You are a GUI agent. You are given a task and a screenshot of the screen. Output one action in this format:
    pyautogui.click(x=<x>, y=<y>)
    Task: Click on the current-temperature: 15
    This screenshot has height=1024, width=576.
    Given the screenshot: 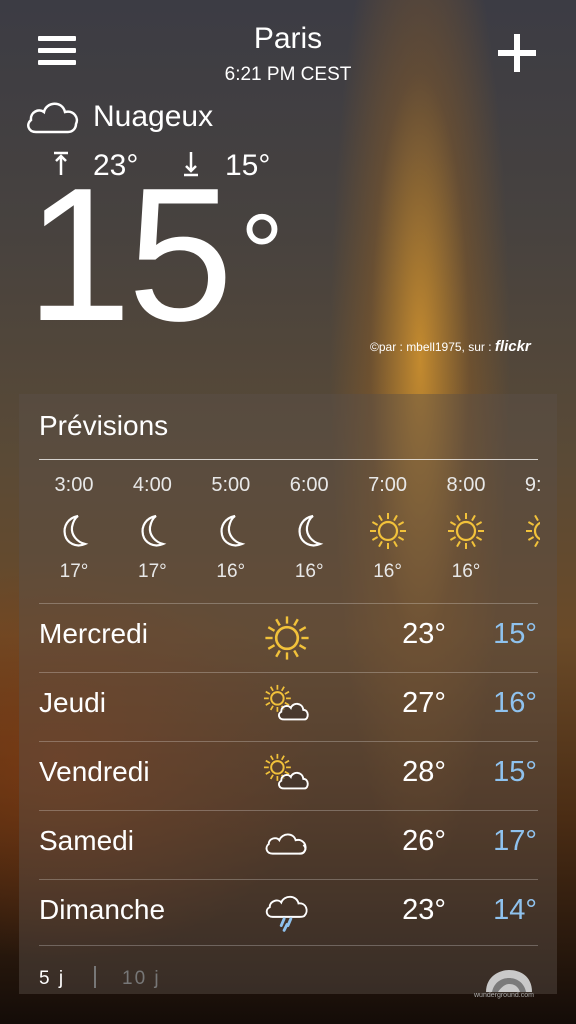 What is the action you would take?
    pyautogui.click(x=129, y=255)
    